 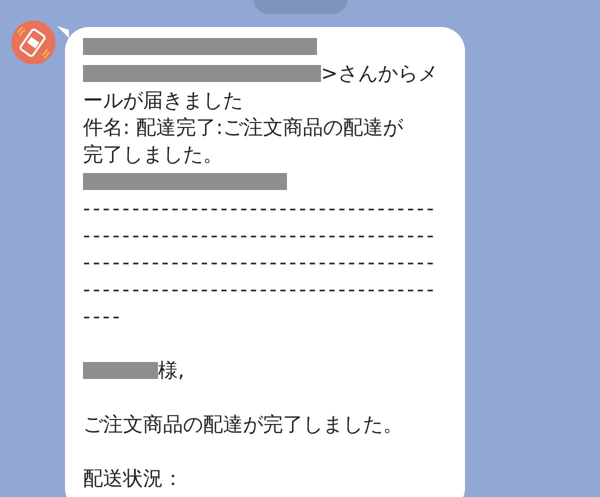 What do you see at coordinates (171, 370) in the screenshot?
I see `message-text: 様,` at bounding box center [171, 370].